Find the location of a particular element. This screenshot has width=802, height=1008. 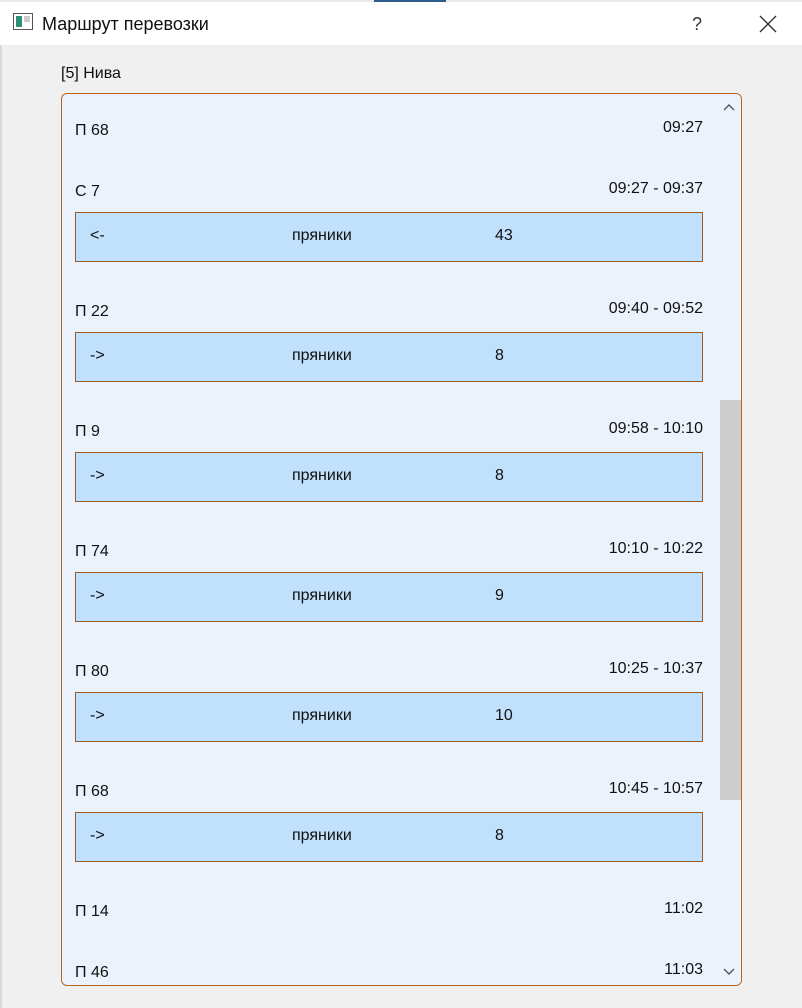

route-stop: П 68 09:27 is located at coordinates (389, 124).